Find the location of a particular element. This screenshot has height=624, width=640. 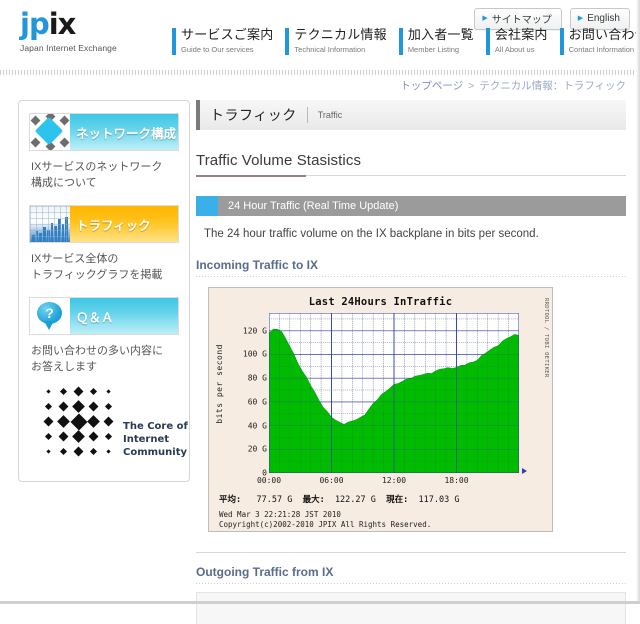

sidebar-label-network: ネットワーク構成 is located at coordinates (126, 133).